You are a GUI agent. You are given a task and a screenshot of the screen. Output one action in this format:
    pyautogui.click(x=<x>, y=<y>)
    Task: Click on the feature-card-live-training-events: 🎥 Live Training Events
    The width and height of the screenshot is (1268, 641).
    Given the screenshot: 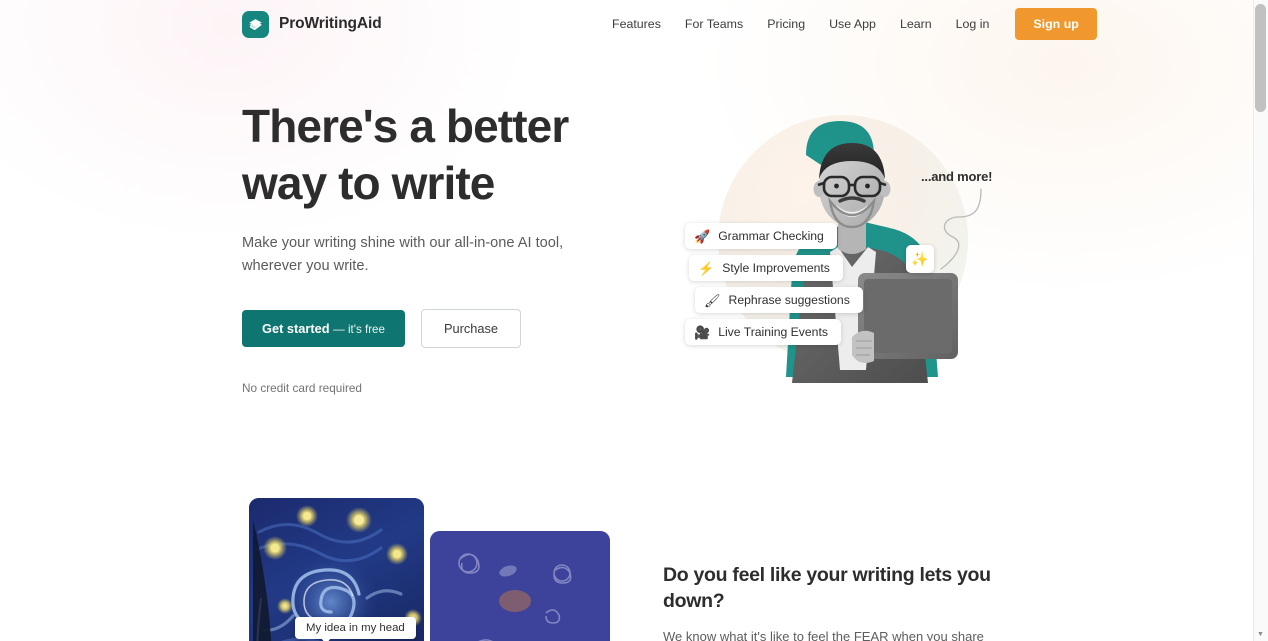 What is the action you would take?
    pyautogui.click(x=763, y=332)
    